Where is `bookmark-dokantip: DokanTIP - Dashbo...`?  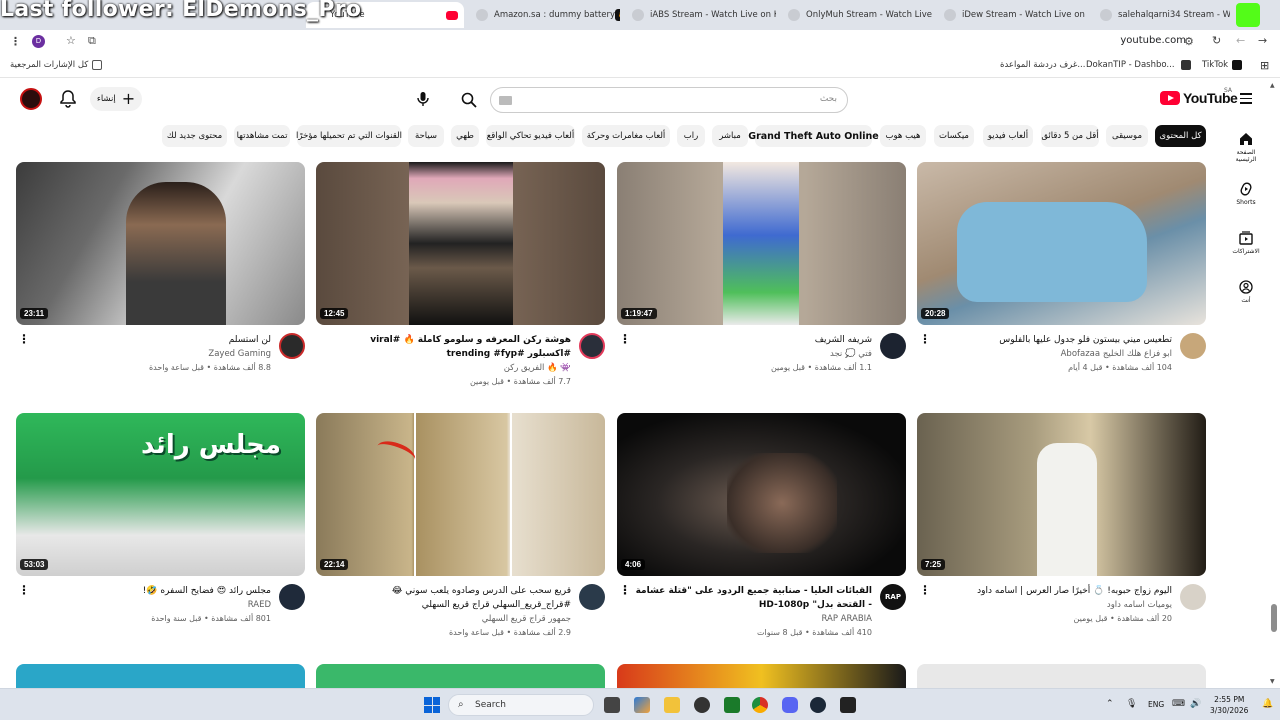 bookmark-dokantip: DokanTIP - Dashbo... is located at coordinates (1140, 65).